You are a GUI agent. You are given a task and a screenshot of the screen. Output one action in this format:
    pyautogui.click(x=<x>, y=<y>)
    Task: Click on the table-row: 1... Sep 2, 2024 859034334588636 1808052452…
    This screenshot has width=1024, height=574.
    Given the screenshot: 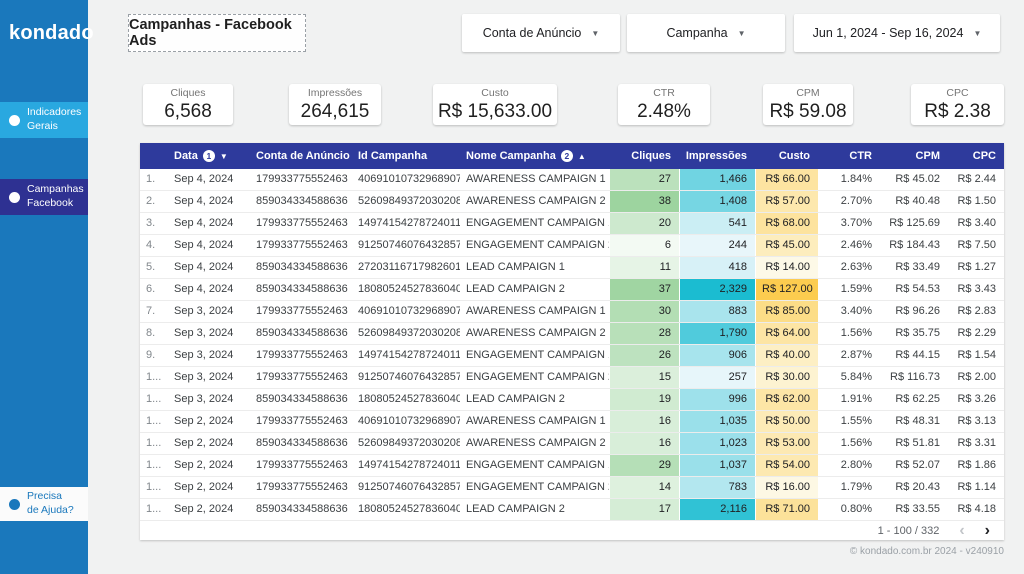 What is the action you would take?
    pyautogui.click(x=572, y=510)
    